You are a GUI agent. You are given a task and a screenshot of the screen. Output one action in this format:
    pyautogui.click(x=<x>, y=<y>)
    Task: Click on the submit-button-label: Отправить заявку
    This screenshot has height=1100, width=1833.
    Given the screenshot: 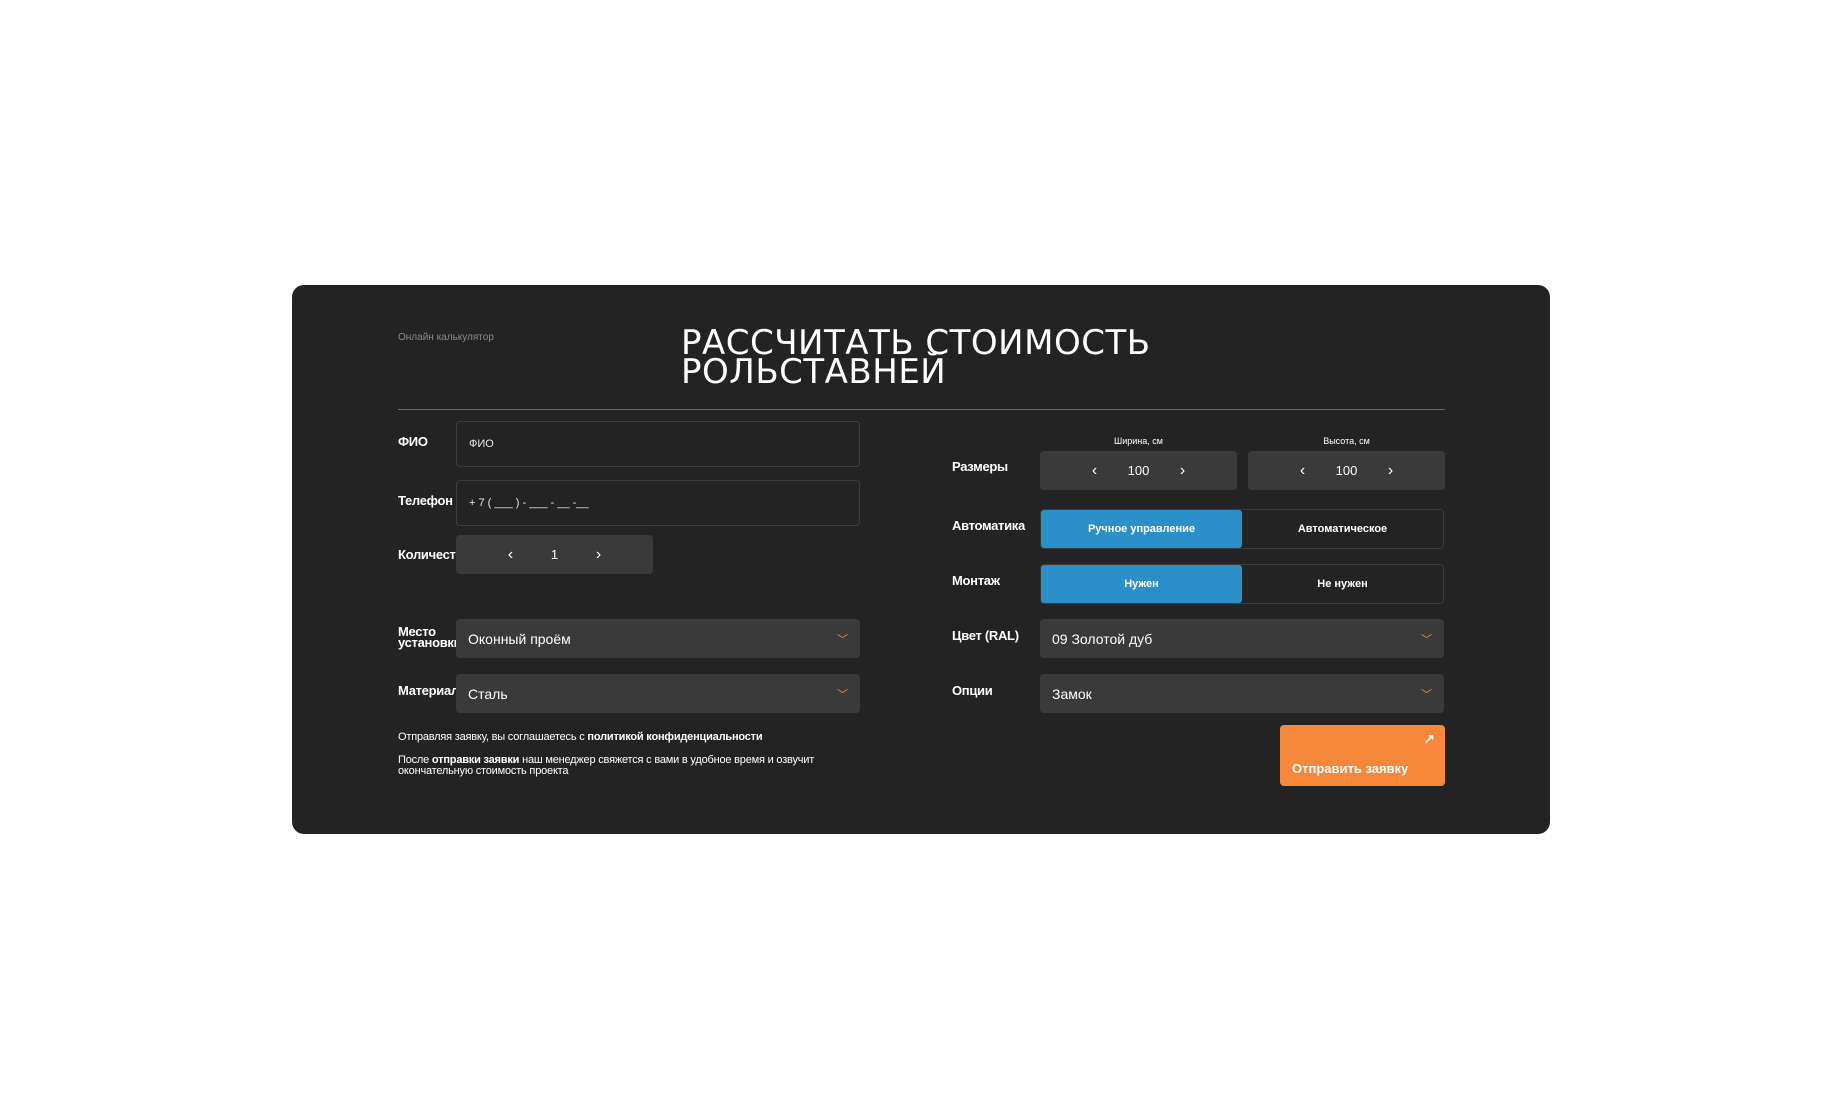 What is the action you would take?
    pyautogui.click(x=1350, y=768)
    